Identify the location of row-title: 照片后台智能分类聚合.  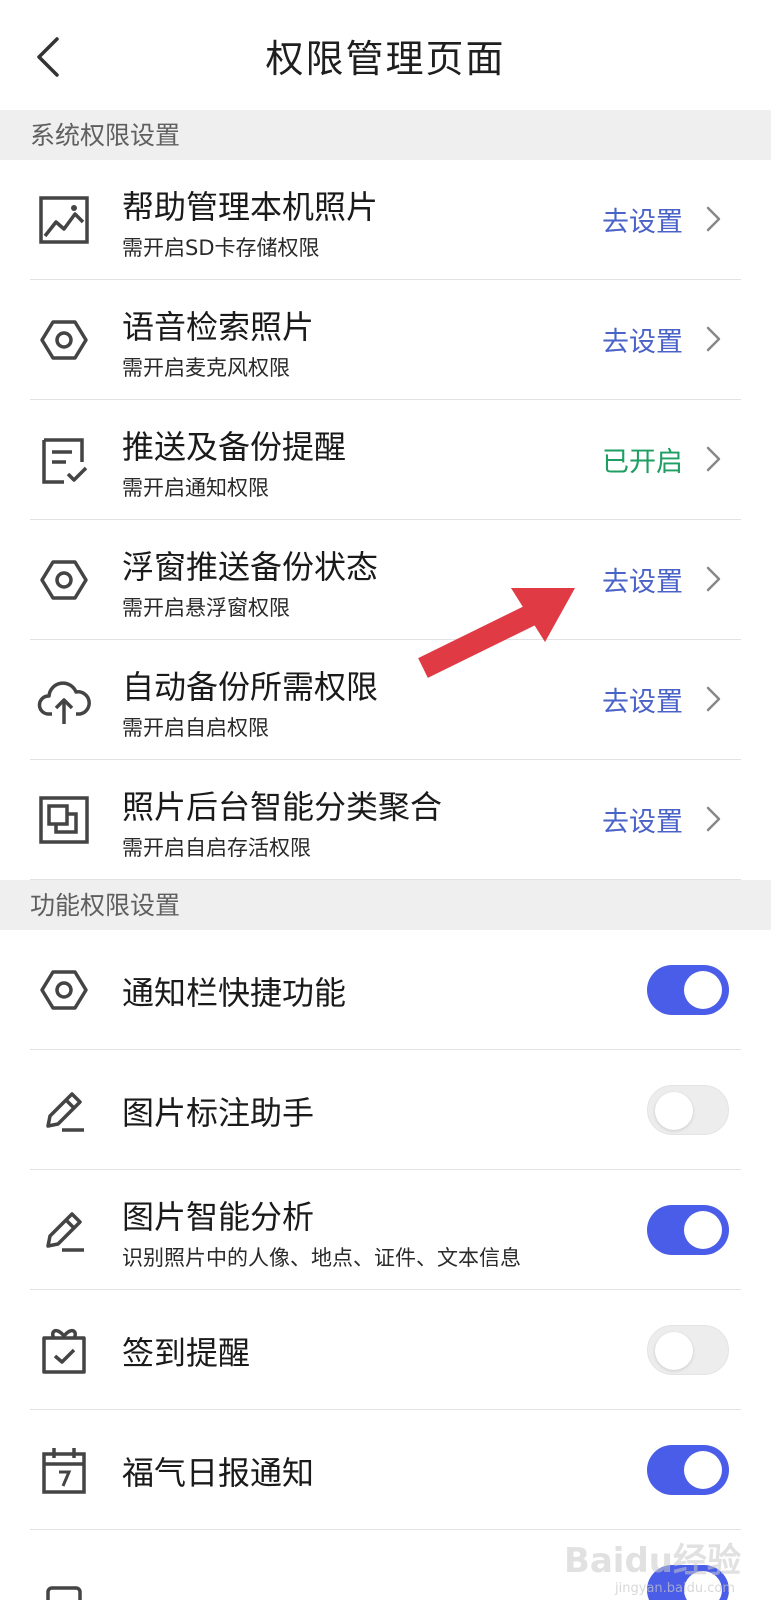
(282, 807).